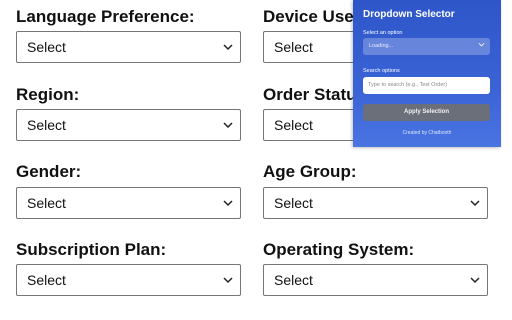 This screenshot has height=320, width=512. I want to click on order-status-value: Select, so click(293, 125).